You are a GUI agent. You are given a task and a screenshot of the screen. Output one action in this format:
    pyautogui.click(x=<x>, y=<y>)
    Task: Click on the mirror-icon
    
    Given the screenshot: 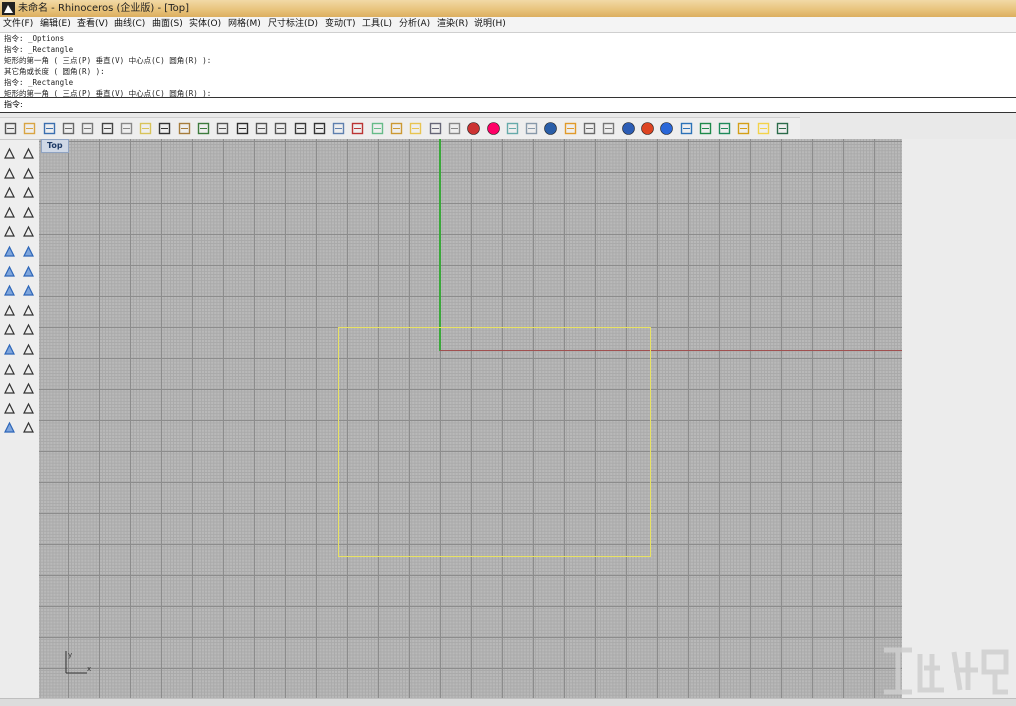 What is the action you would take?
    pyautogui.click(x=28, y=349)
    